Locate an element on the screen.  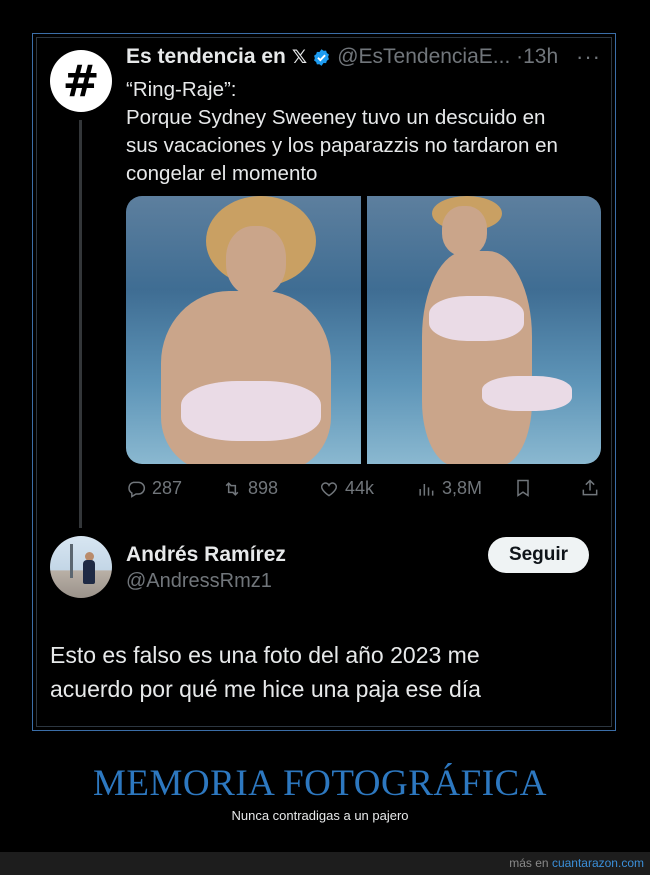
media-photo-right is located at coordinates (483, 330).